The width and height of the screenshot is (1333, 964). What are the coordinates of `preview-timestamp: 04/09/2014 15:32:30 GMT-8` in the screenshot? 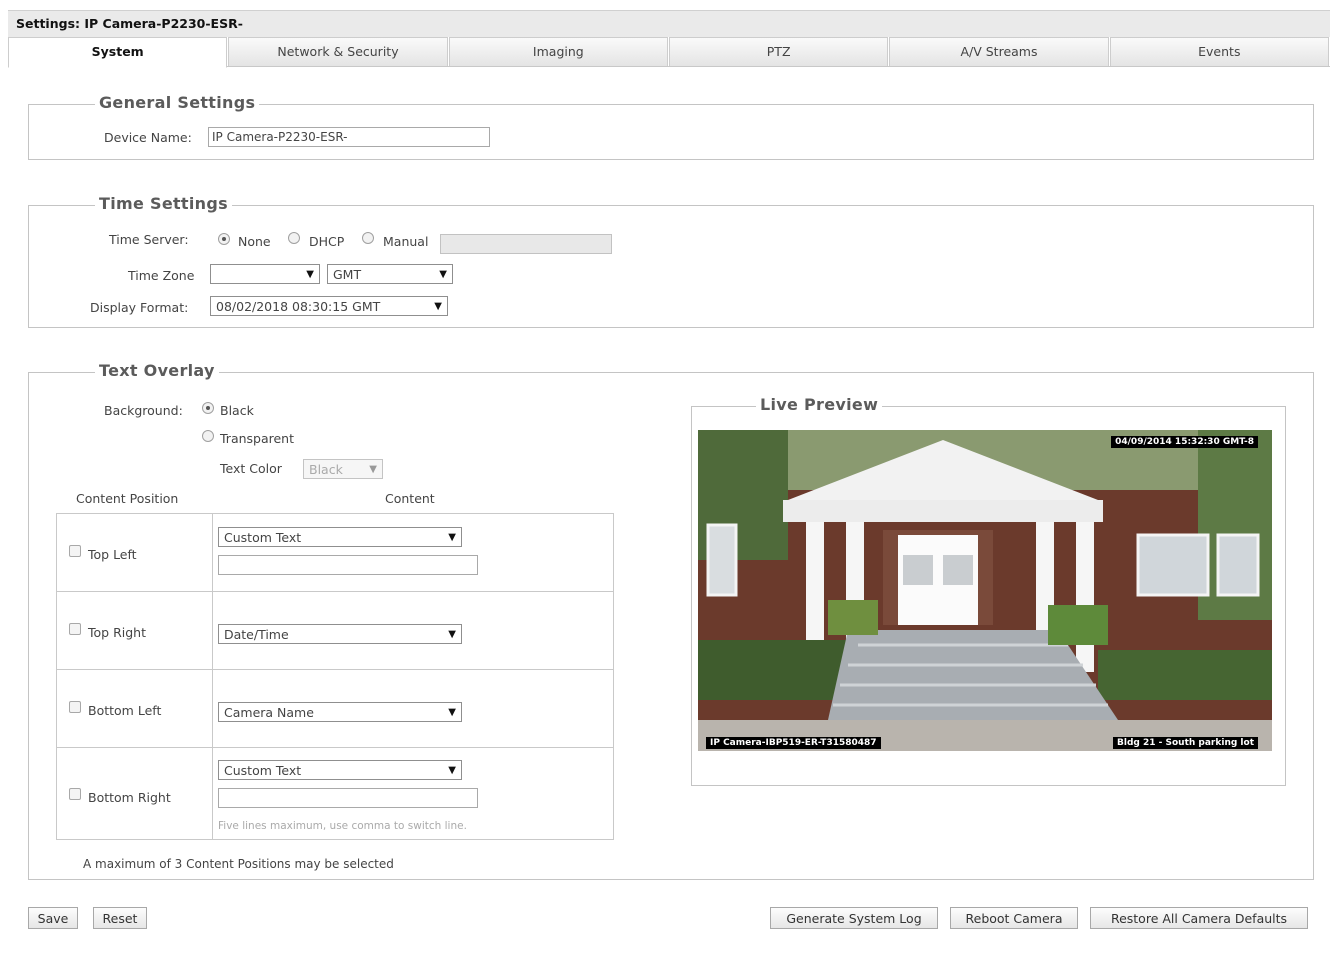 It's located at (1184, 442).